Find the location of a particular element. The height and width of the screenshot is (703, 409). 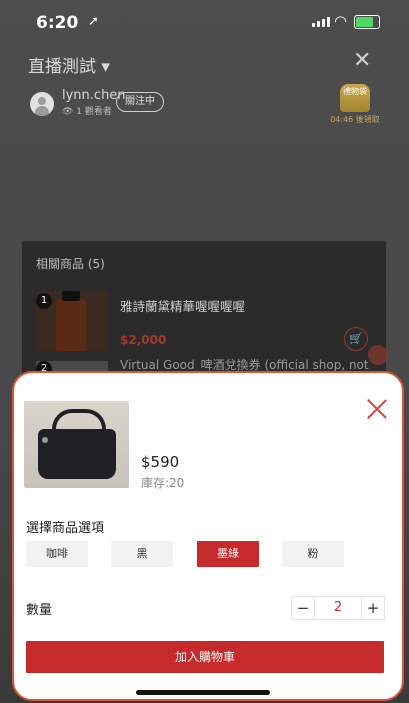

product-index: 1 is located at coordinates (44, 301).